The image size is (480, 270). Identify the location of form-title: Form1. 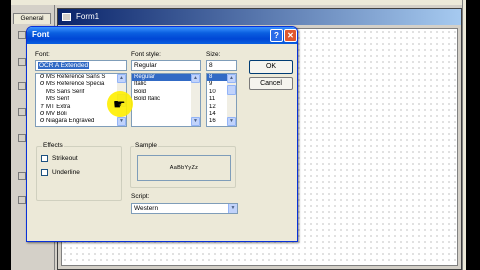
(88, 16).